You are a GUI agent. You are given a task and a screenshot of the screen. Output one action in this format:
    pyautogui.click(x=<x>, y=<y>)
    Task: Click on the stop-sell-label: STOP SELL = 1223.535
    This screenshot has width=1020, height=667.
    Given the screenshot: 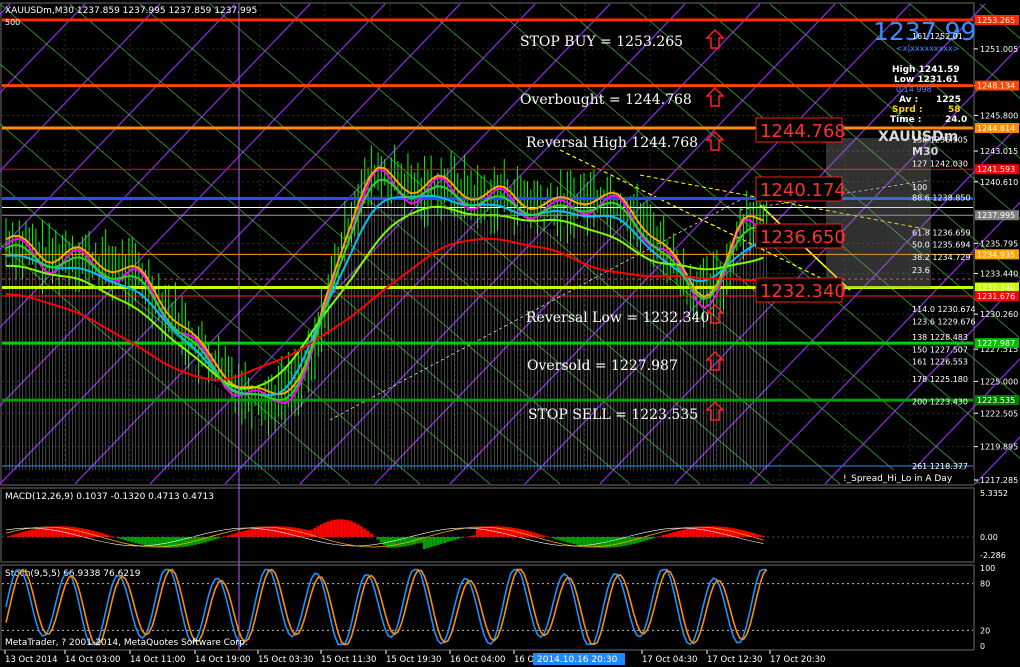 What is the action you would take?
    pyautogui.click(x=613, y=415)
    